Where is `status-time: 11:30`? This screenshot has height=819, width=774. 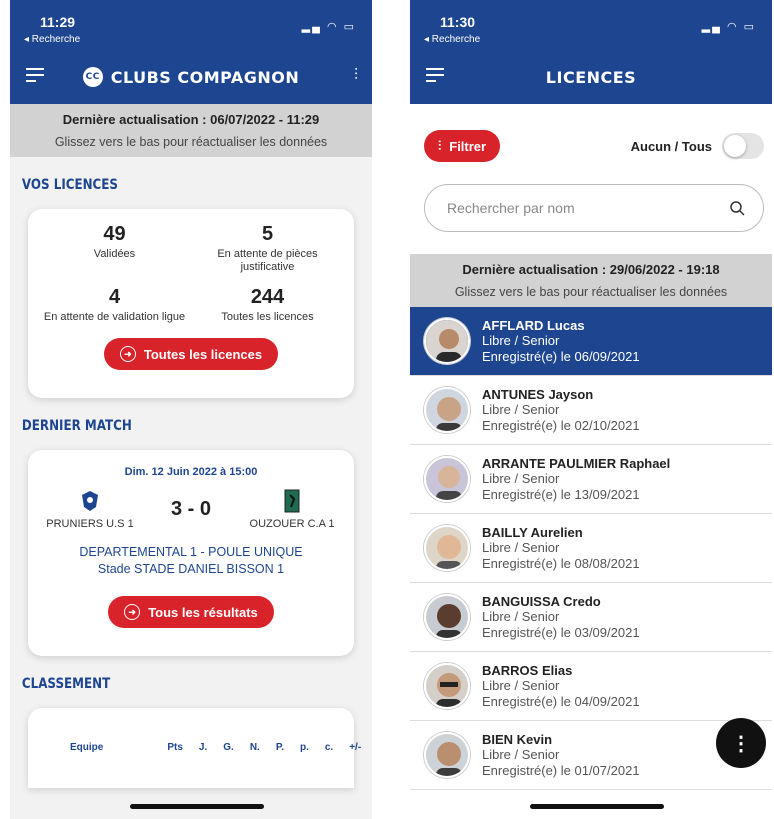
status-time: 11:30 is located at coordinates (458, 22).